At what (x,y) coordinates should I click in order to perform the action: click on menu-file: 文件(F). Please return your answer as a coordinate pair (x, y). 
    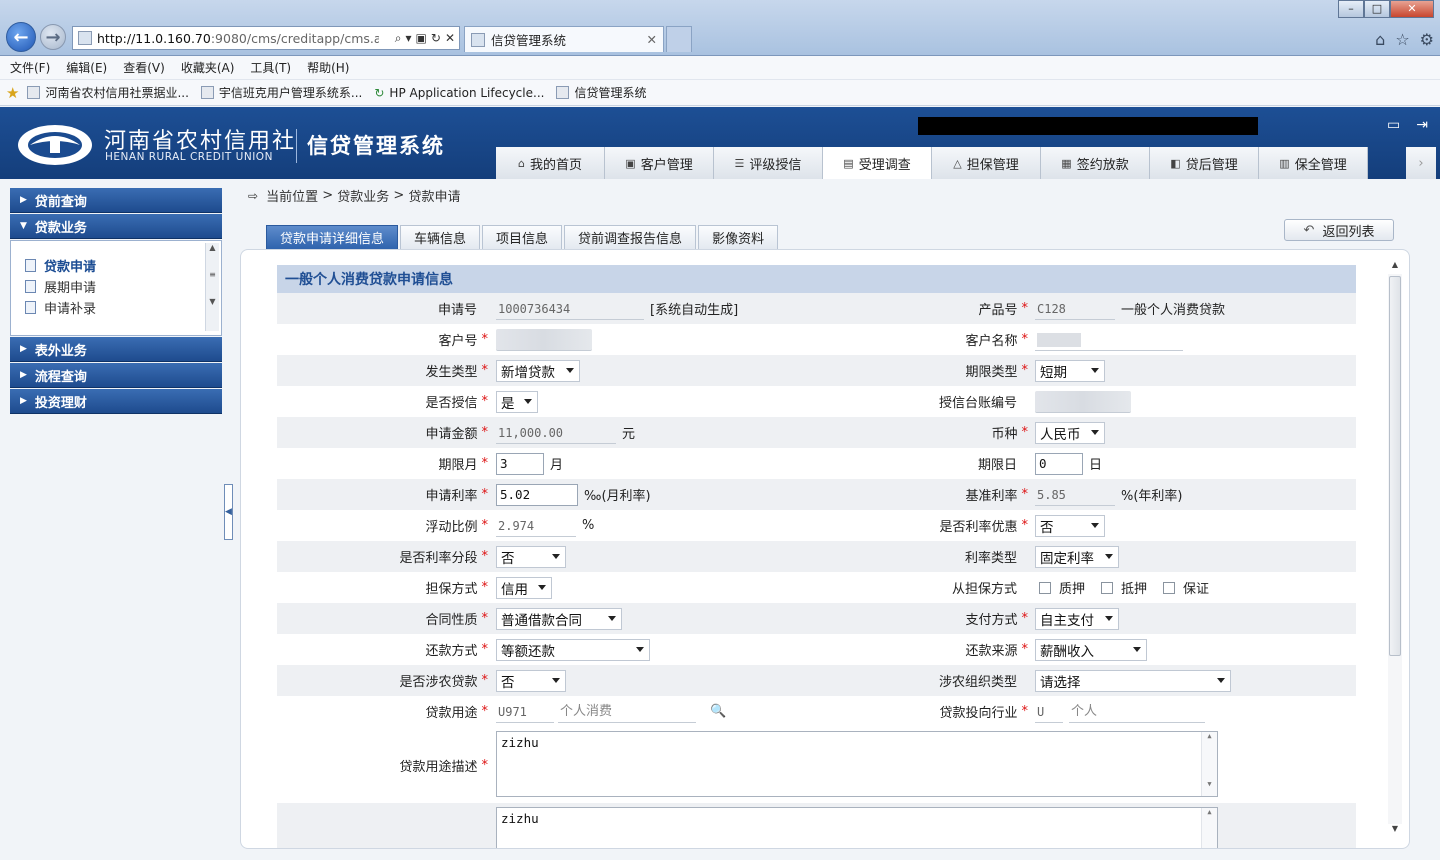
    Looking at the image, I should click on (30, 67).